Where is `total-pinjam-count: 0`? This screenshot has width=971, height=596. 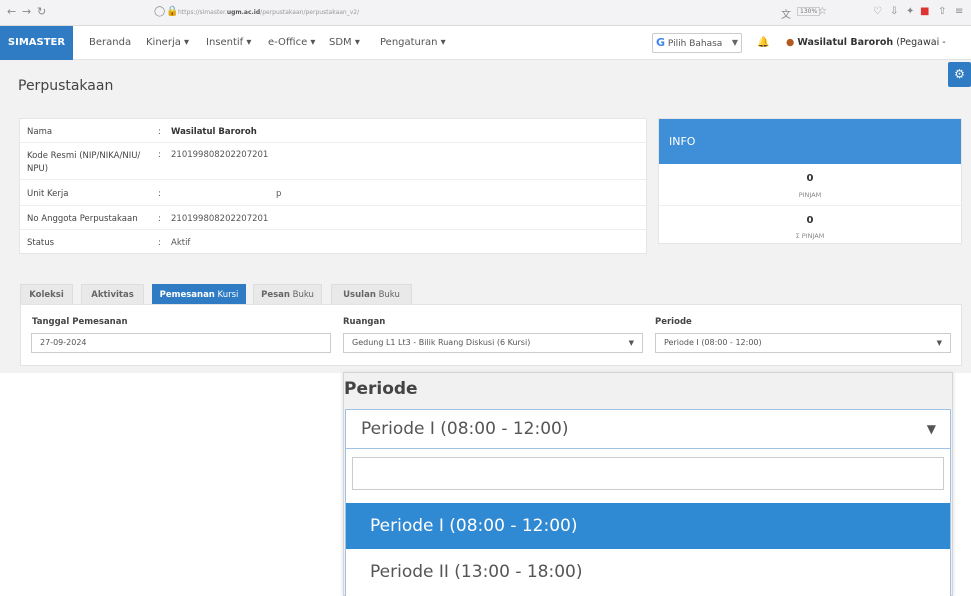 total-pinjam-count: 0 is located at coordinates (810, 220).